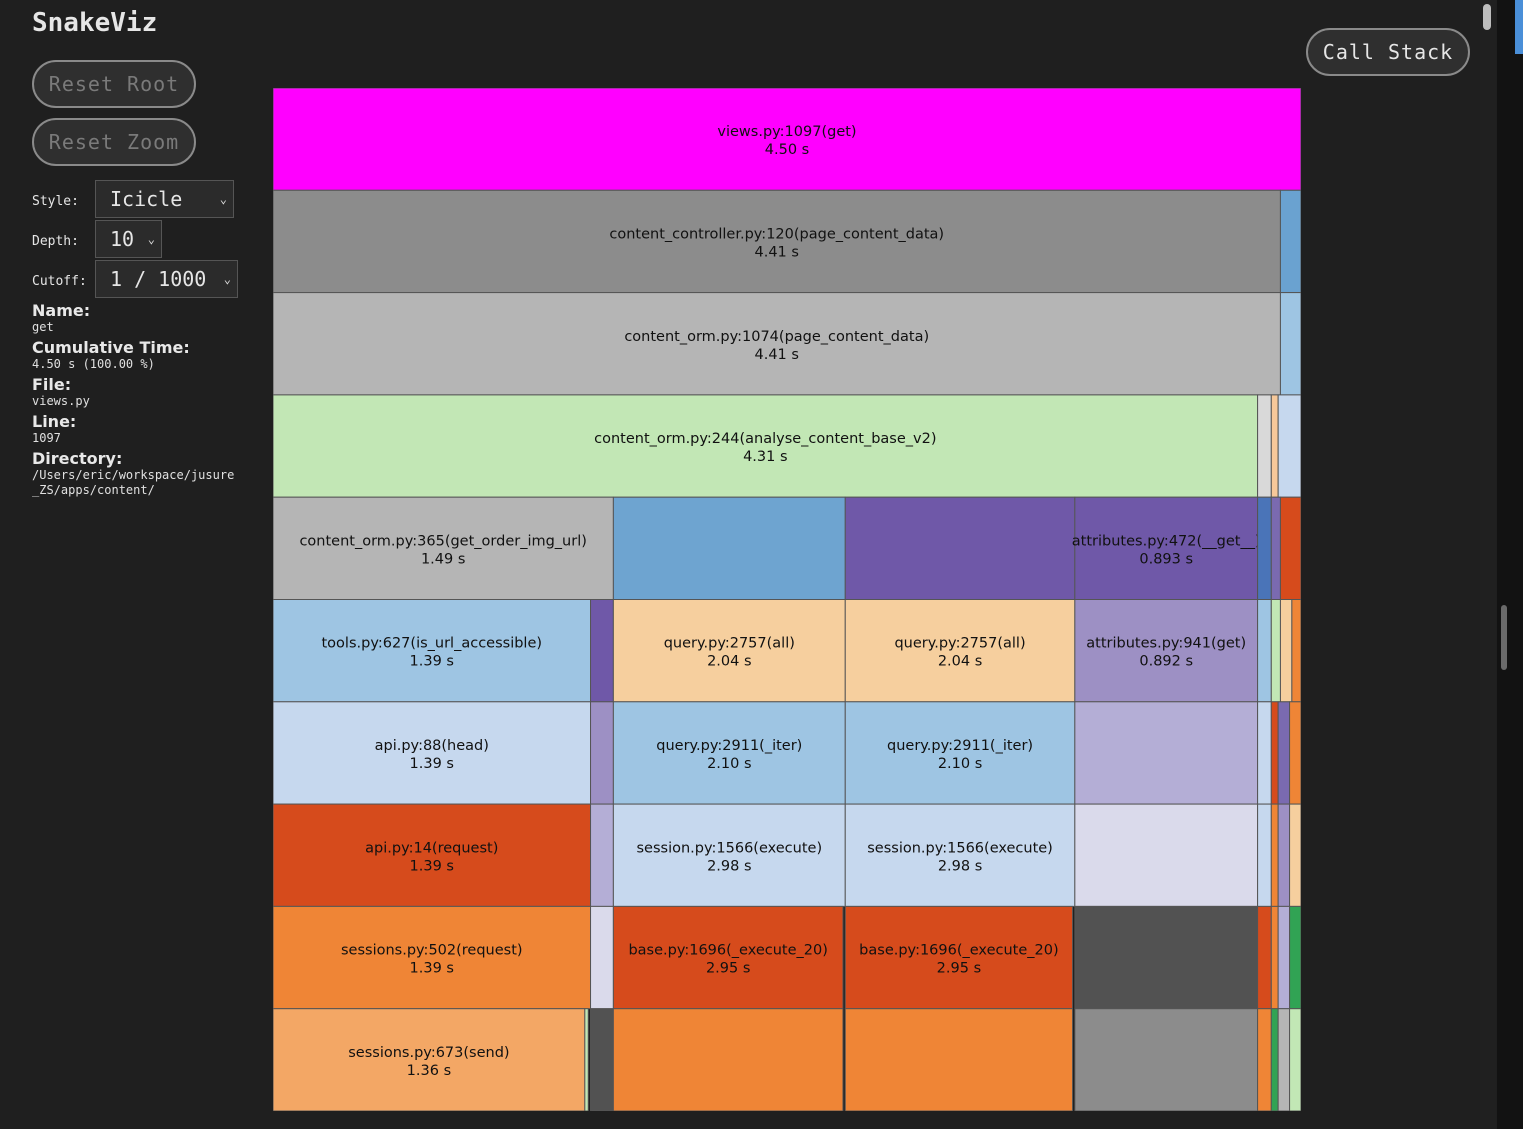 The height and width of the screenshot is (1129, 1523). I want to click on icicle-node: attributes.py:941(get) 0.892 s, so click(1166, 651).